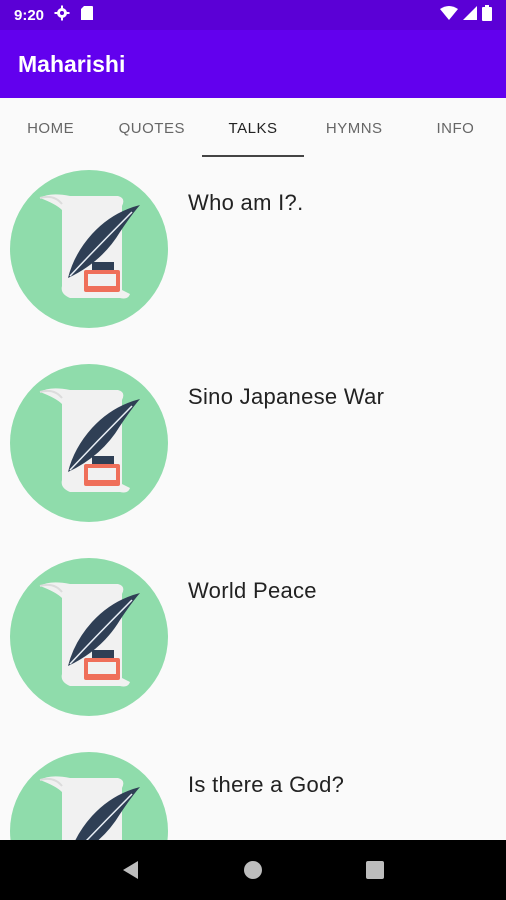 The width and height of the screenshot is (506, 900). What do you see at coordinates (252, 590) in the screenshot?
I see `talk-title: World Peace` at bounding box center [252, 590].